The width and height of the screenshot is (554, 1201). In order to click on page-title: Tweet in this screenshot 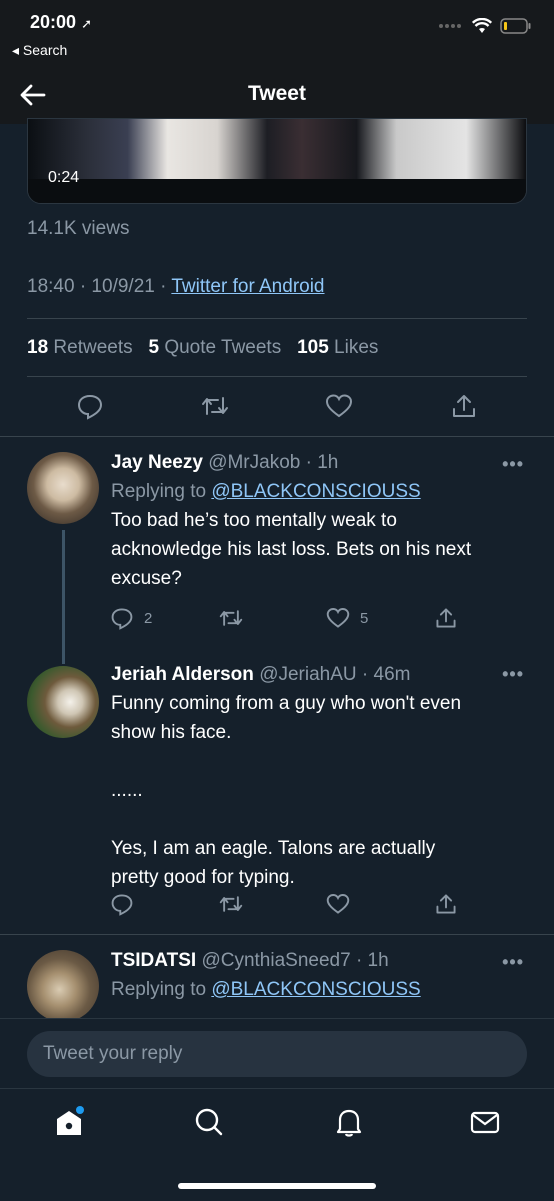, I will do `click(277, 93)`.